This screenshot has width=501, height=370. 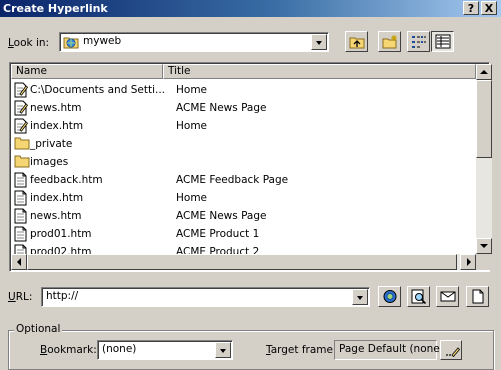 I want to click on scroll-left-button, so click(x=19, y=262).